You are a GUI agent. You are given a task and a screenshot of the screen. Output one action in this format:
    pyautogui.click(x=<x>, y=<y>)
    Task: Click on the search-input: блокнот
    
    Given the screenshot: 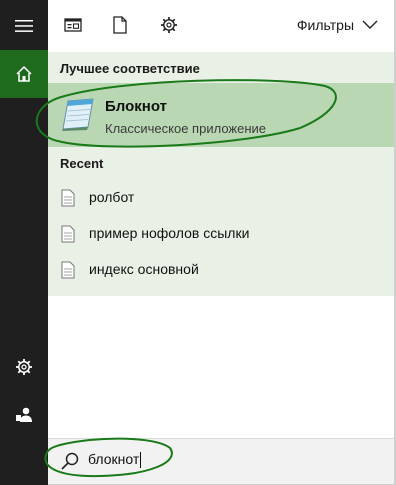 What is the action you would take?
    pyautogui.click(x=221, y=461)
    